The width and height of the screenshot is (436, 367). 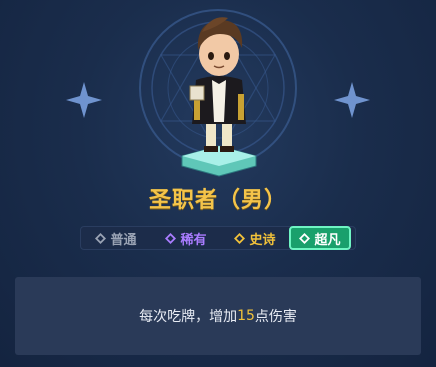 I want to click on tab-label: 超凡, so click(x=327, y=240).